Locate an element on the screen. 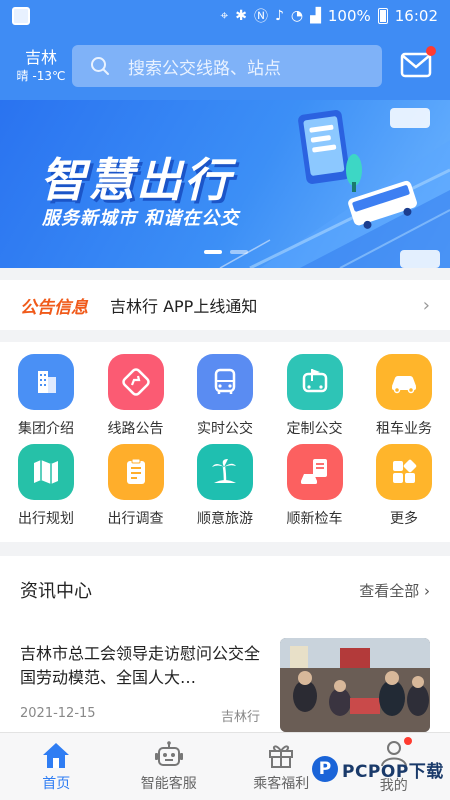  news-meta: 2021-12-15 吉林行 is located at coordinates (140, 715).